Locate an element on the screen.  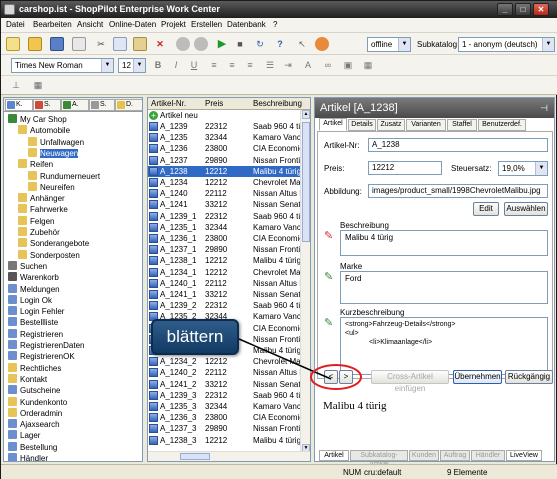
highlight-ring is located at coordinates (336, 377).